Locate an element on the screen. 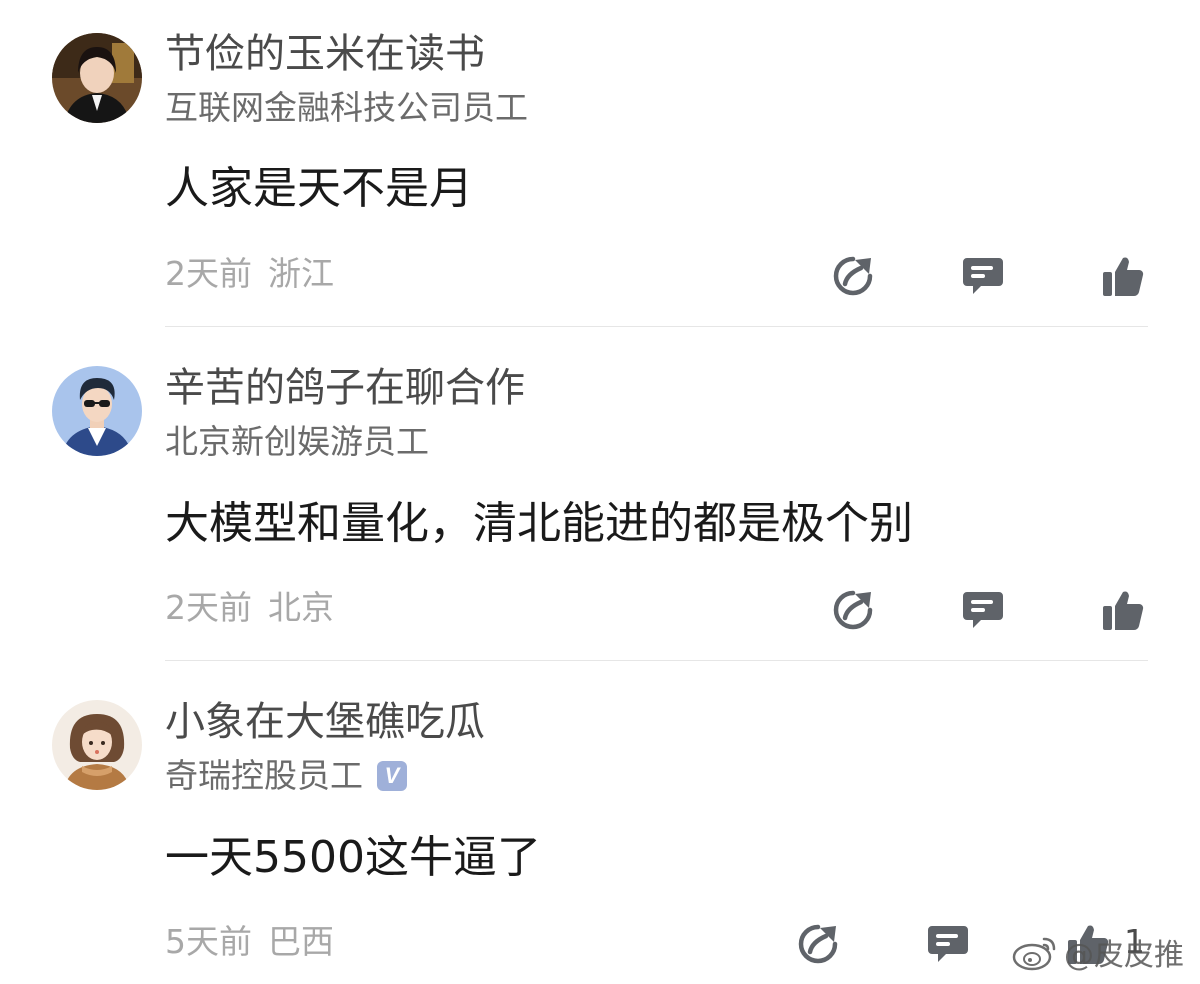  comment-location: 巴西 is located at coordinates (301, 941).